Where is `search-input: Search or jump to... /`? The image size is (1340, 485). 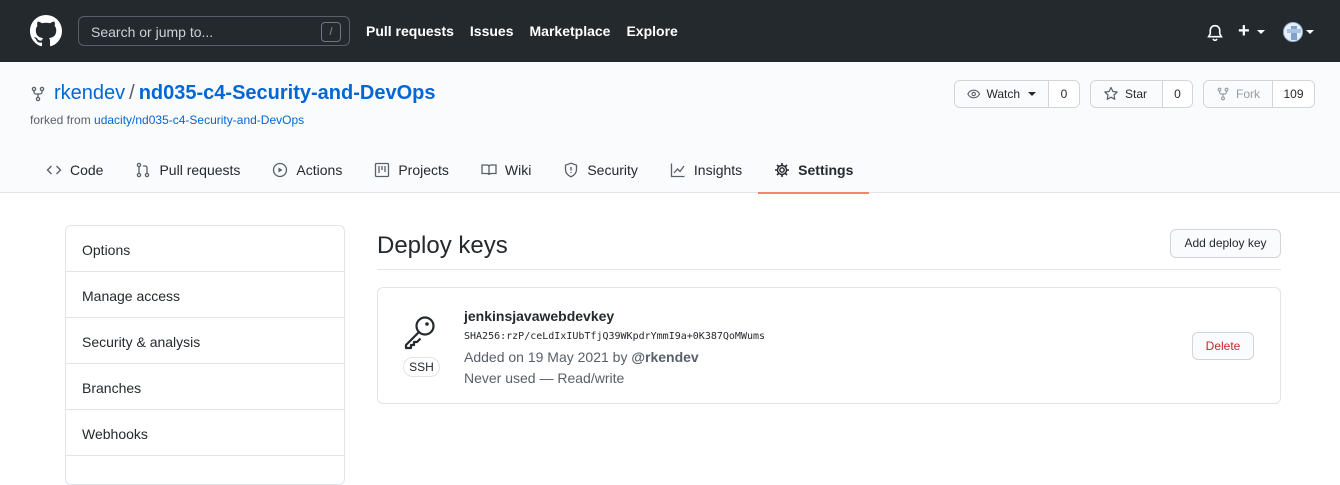
search-input: Search or jump to... / is located at coordinates (214, 31).